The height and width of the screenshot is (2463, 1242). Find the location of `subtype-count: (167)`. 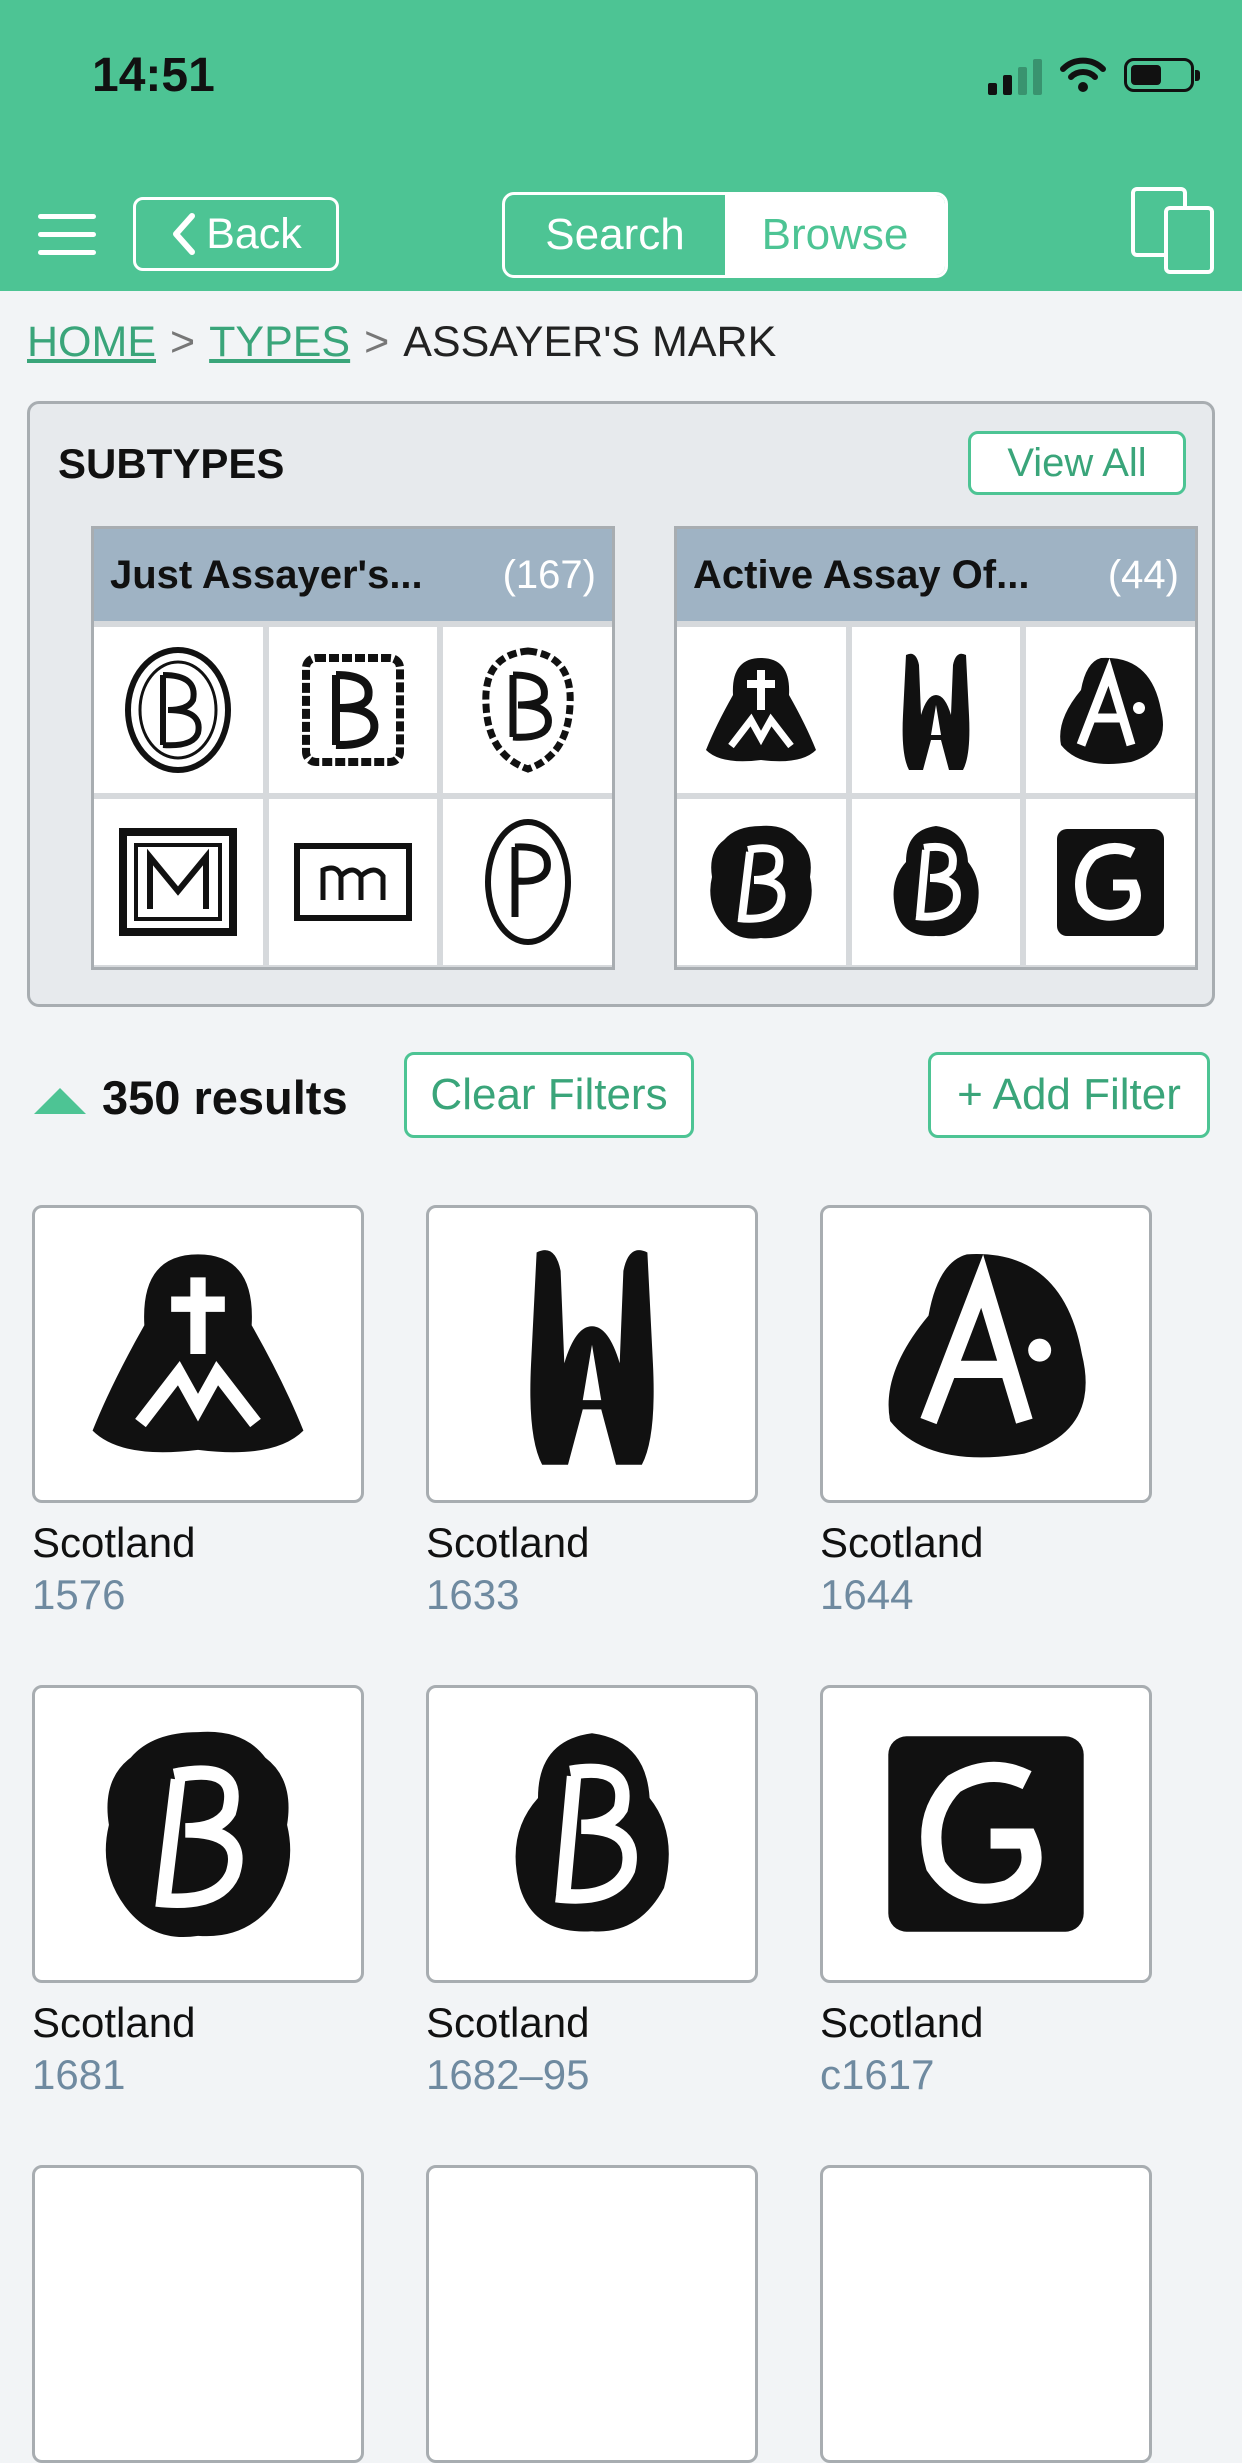

subtype-count: (167) is located at coordinates (549, 574).